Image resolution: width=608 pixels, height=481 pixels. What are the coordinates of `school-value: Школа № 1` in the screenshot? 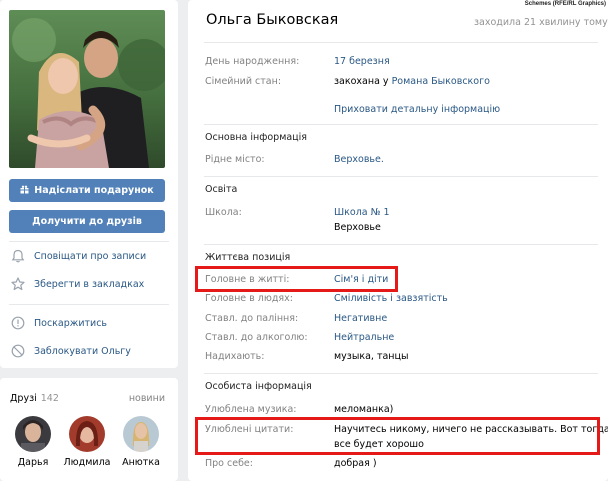 It's located at (362, 212).